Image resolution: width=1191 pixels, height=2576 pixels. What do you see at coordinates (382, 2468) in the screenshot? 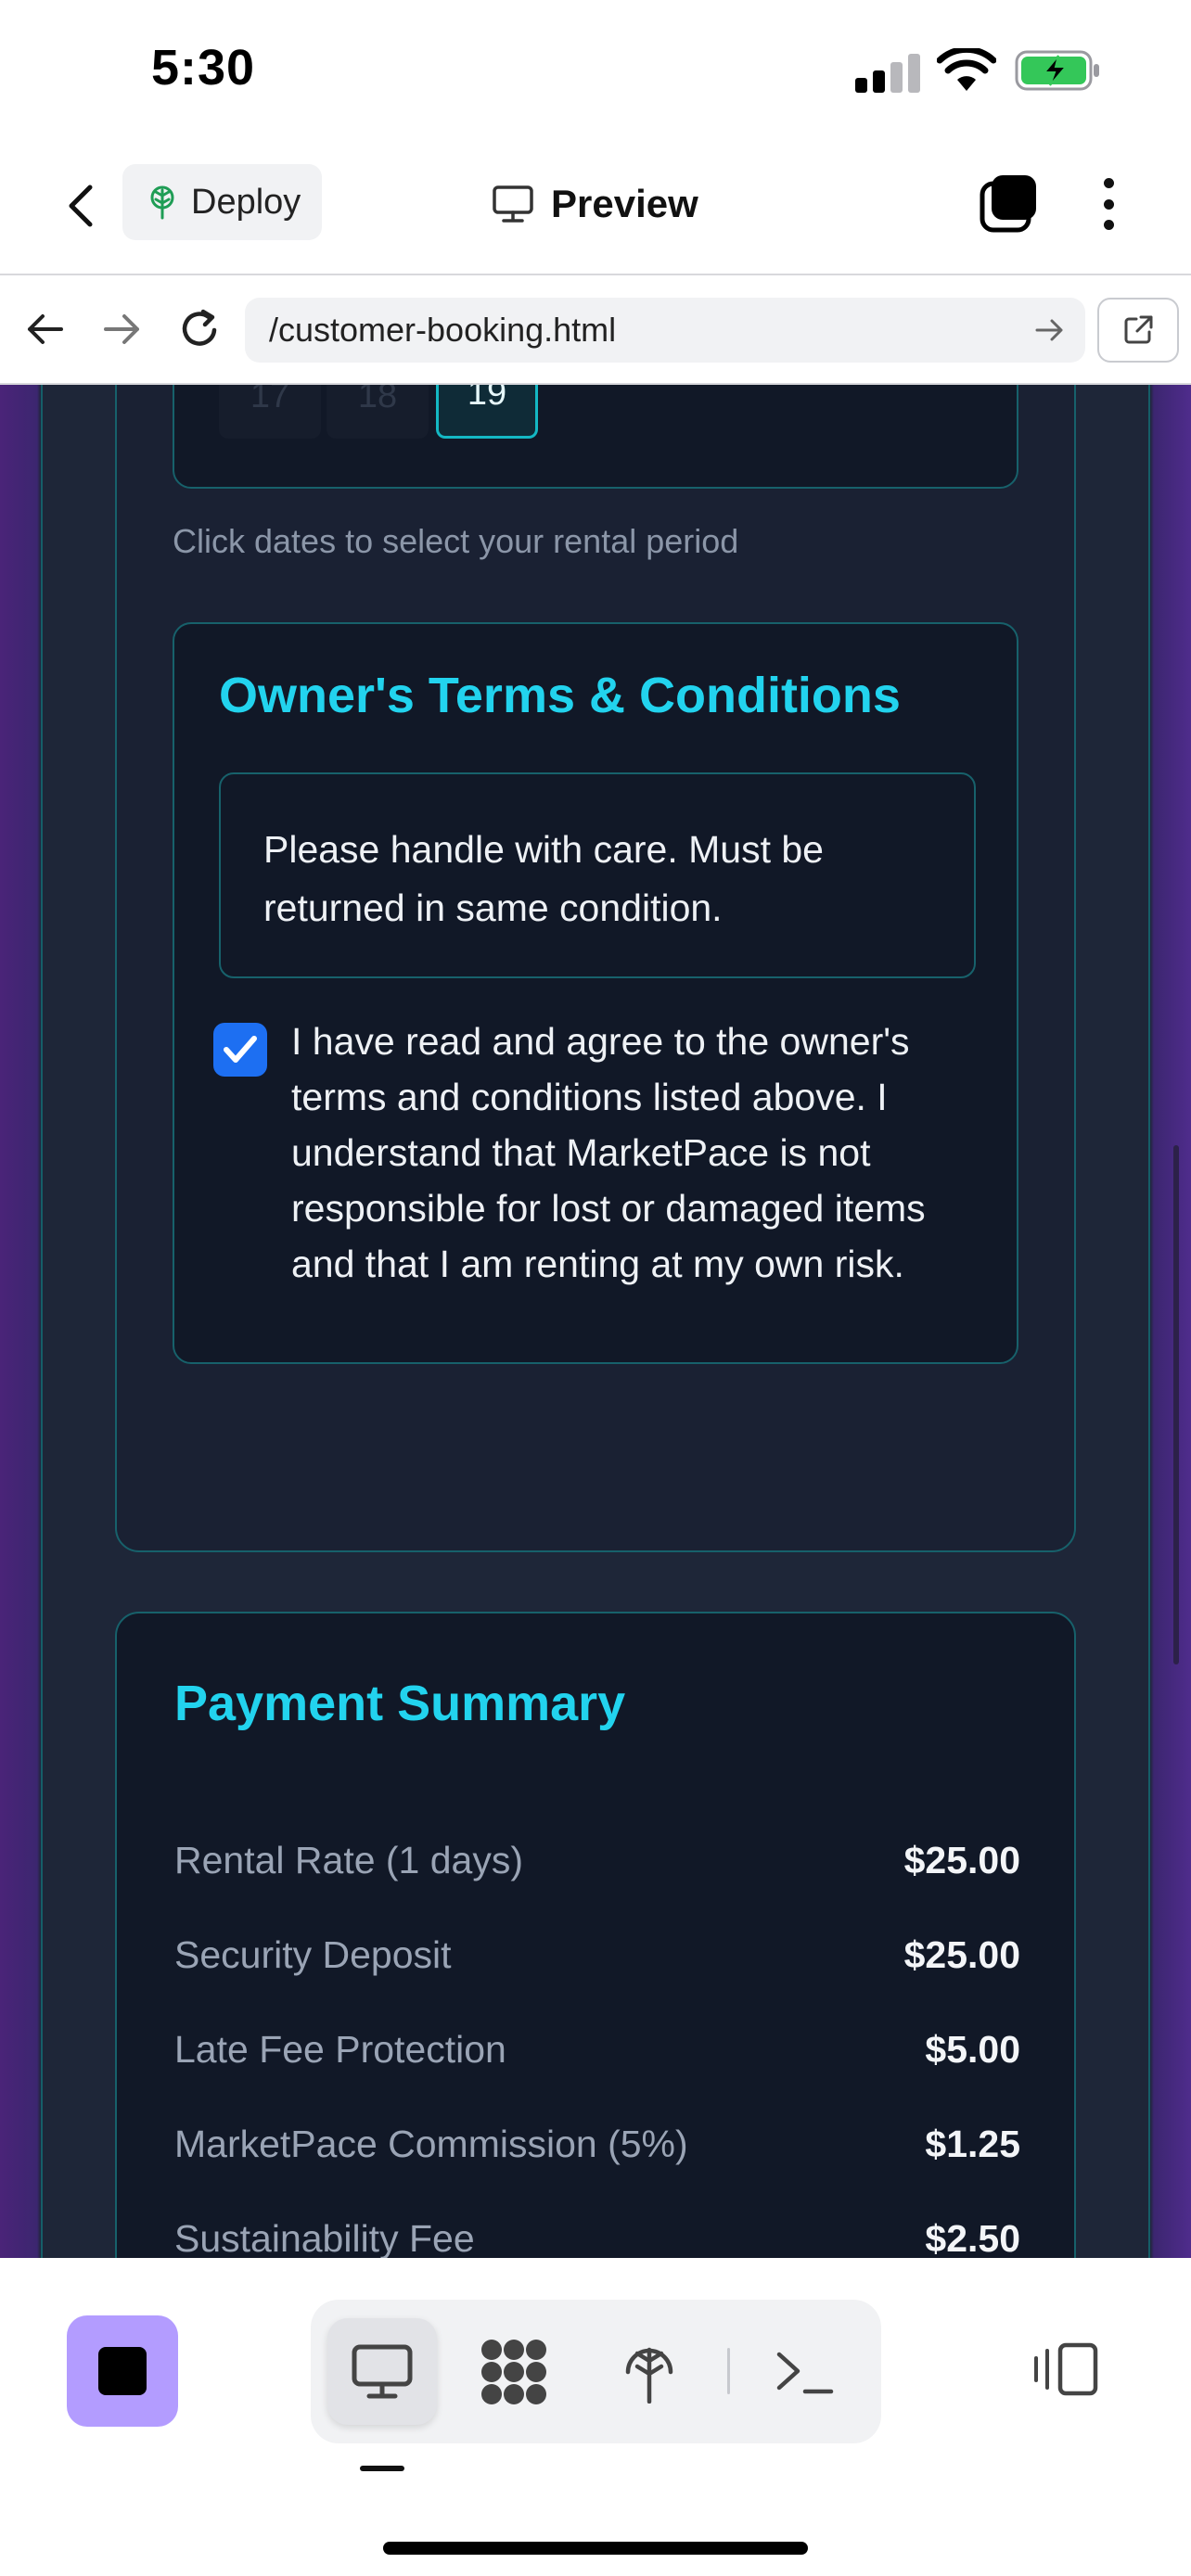
I see `active-tab-indicator` at bounding box center [382, 2468].